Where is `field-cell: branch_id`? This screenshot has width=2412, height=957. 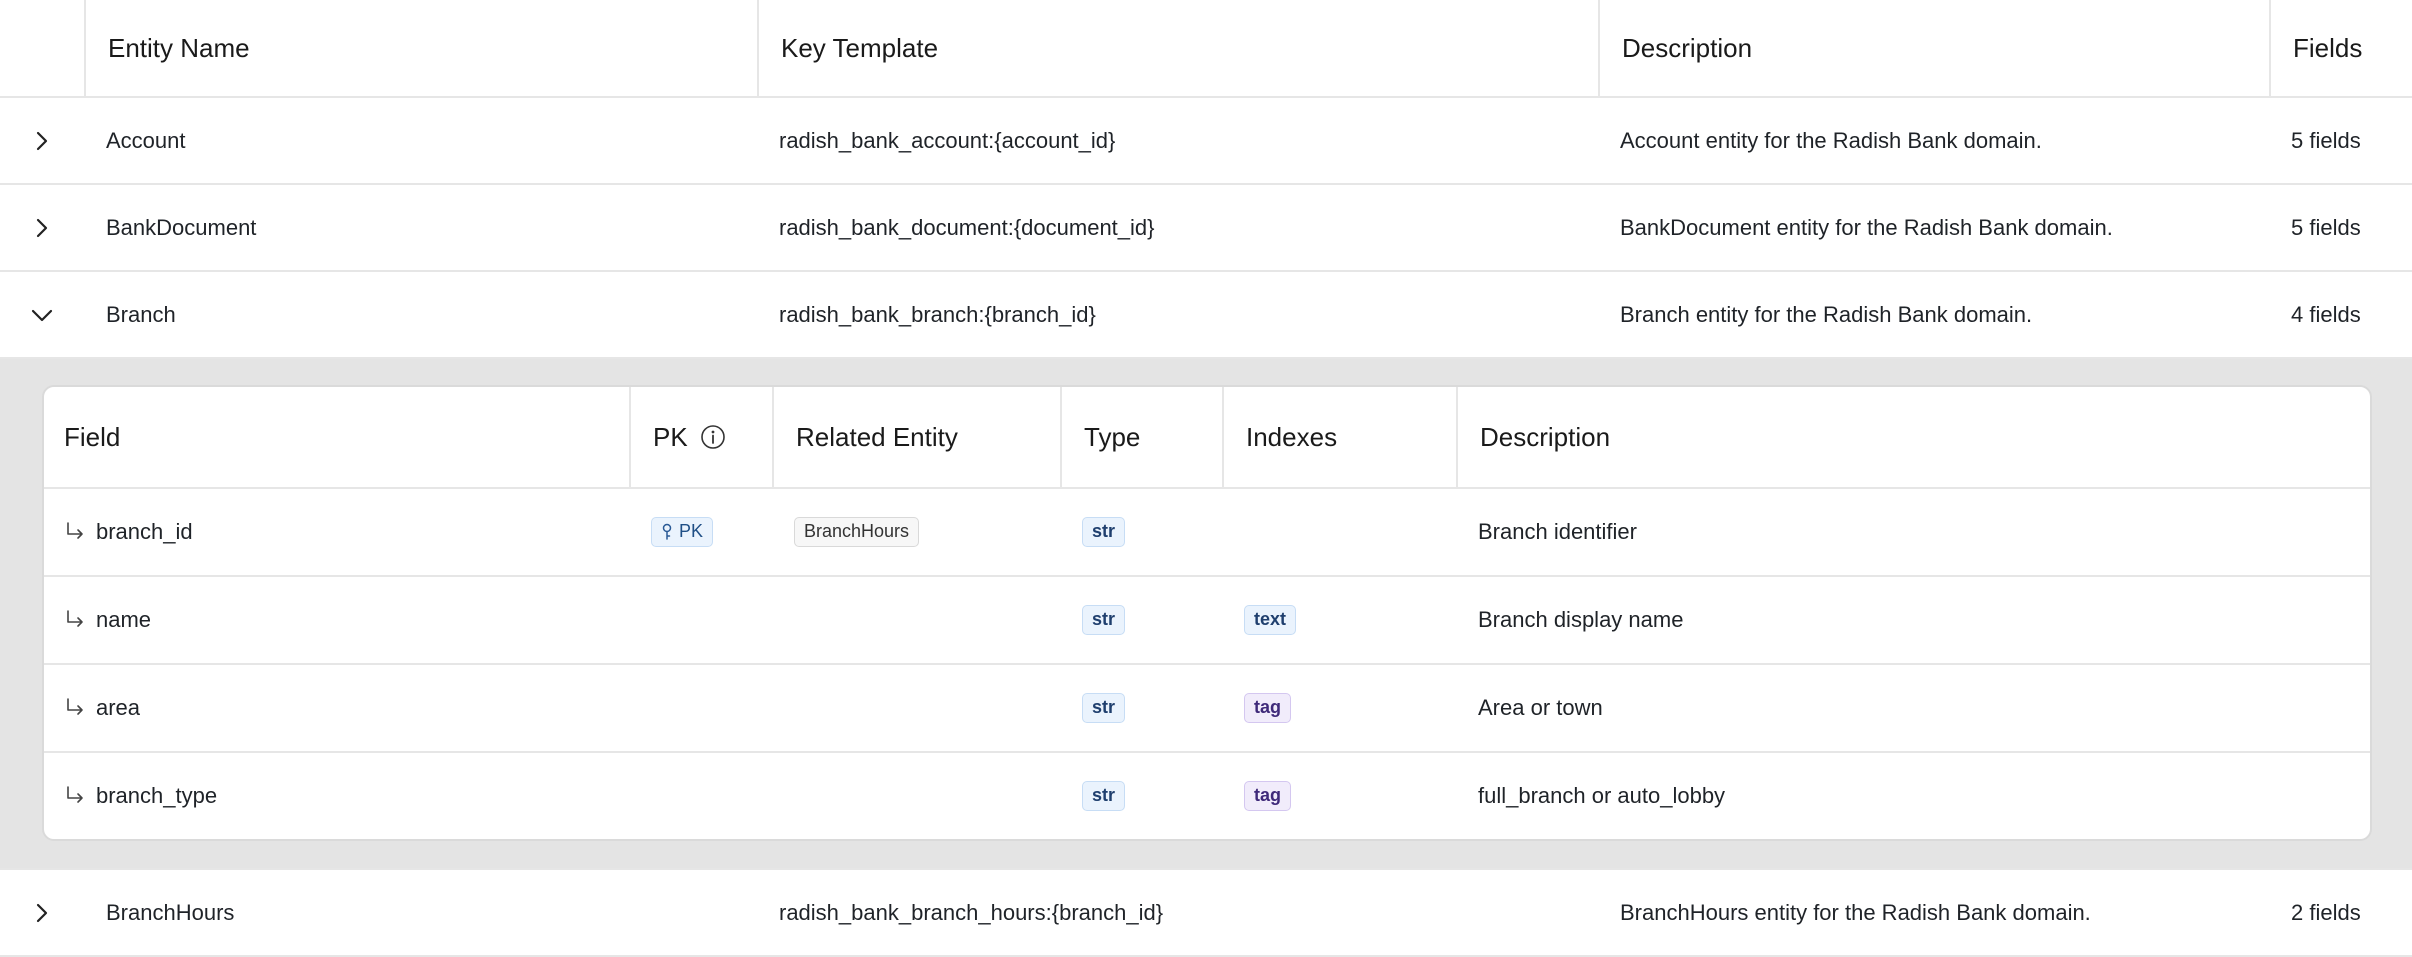 field-cell: branch_id is located at coordinates (336, 532).